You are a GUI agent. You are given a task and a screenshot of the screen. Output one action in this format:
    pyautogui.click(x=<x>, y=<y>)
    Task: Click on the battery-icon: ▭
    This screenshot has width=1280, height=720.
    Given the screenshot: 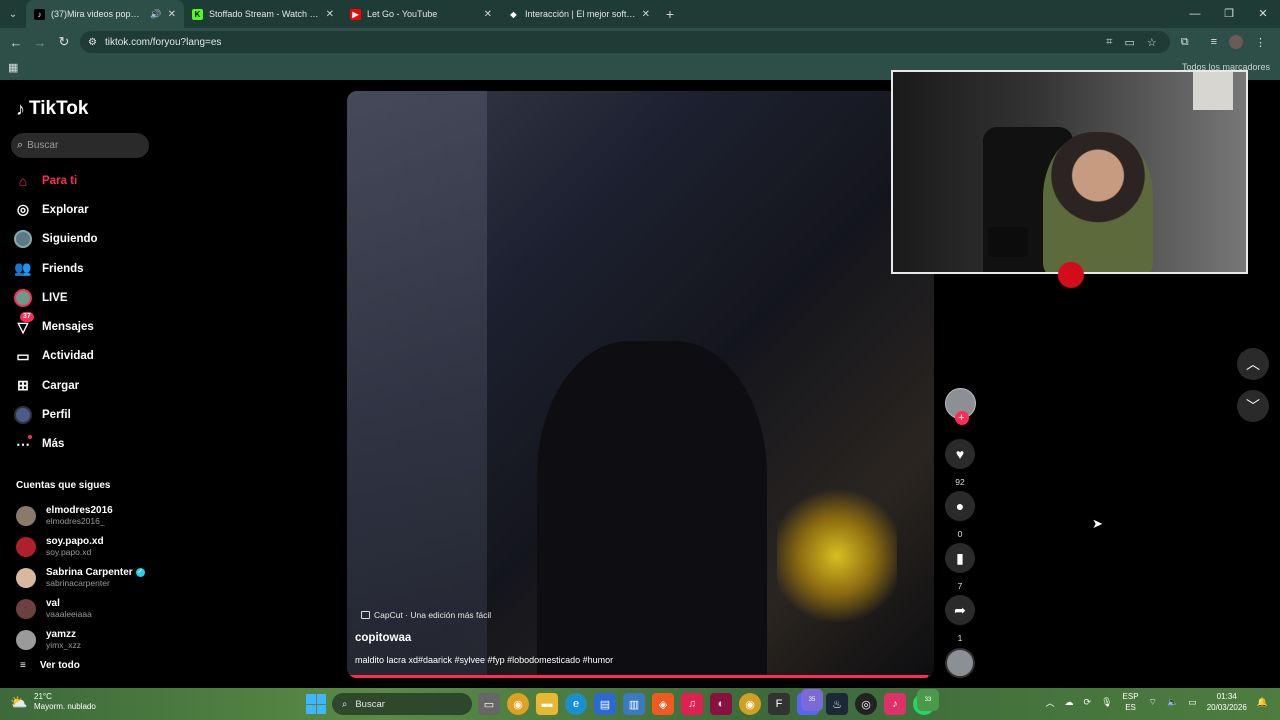 What is the action you would take?
    pyautogui.click(x=1192, y=702)
    